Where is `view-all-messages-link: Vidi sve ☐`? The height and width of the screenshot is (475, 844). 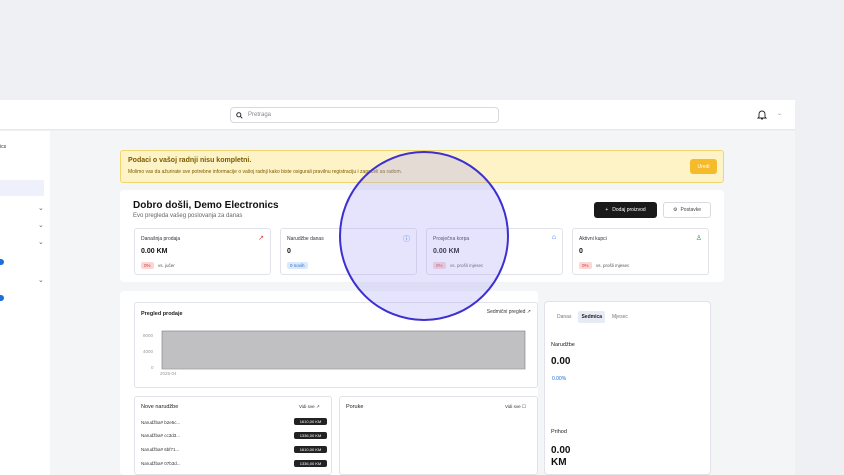 view-all-messages-link: Vidi sve ☐ is located at coordinates (515, 407).